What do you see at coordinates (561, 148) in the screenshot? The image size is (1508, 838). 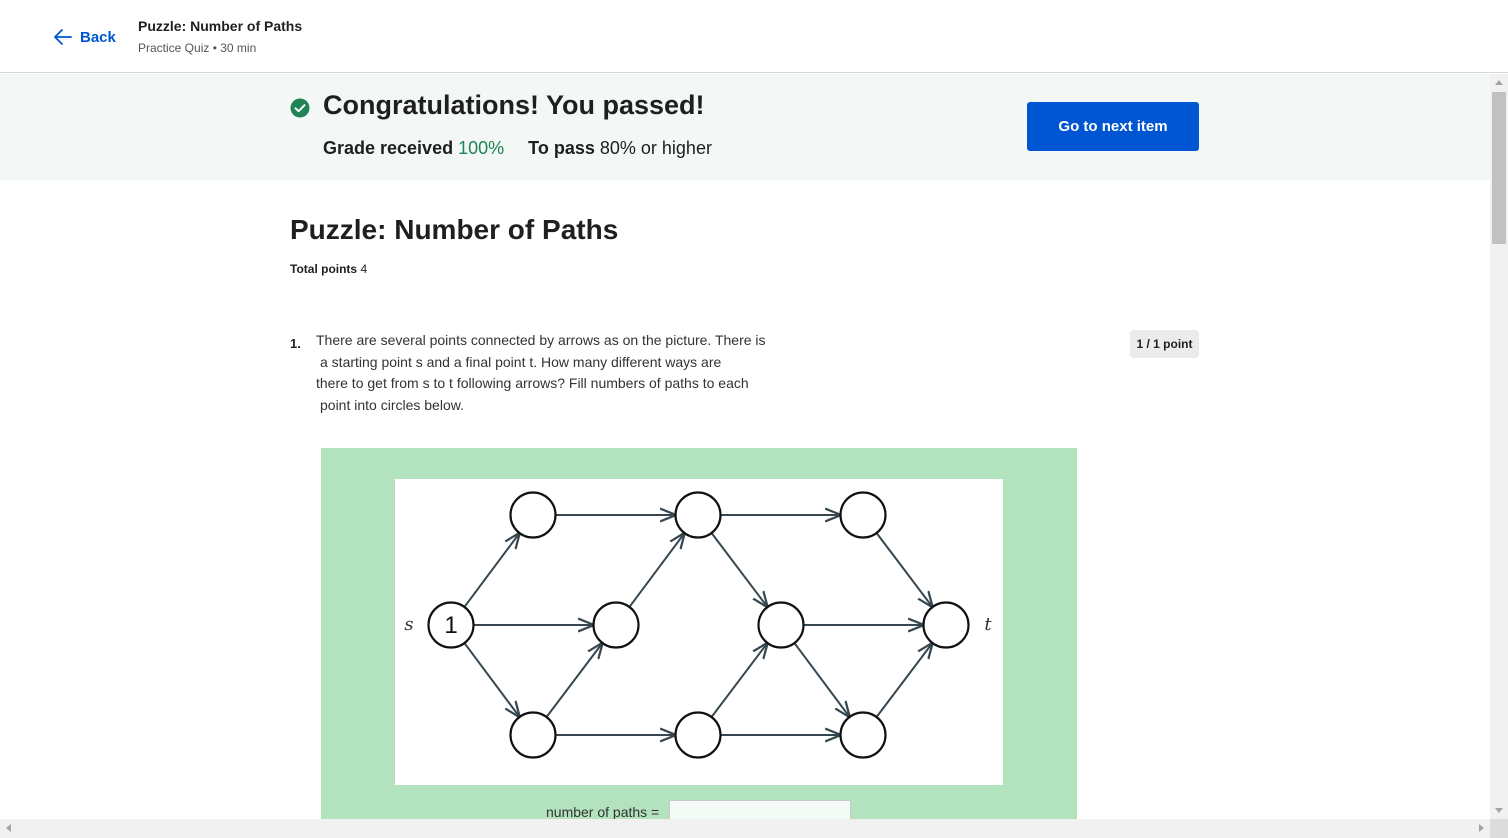 I see `pass-threshold-label: To pass` at bounding box center [561, 148].